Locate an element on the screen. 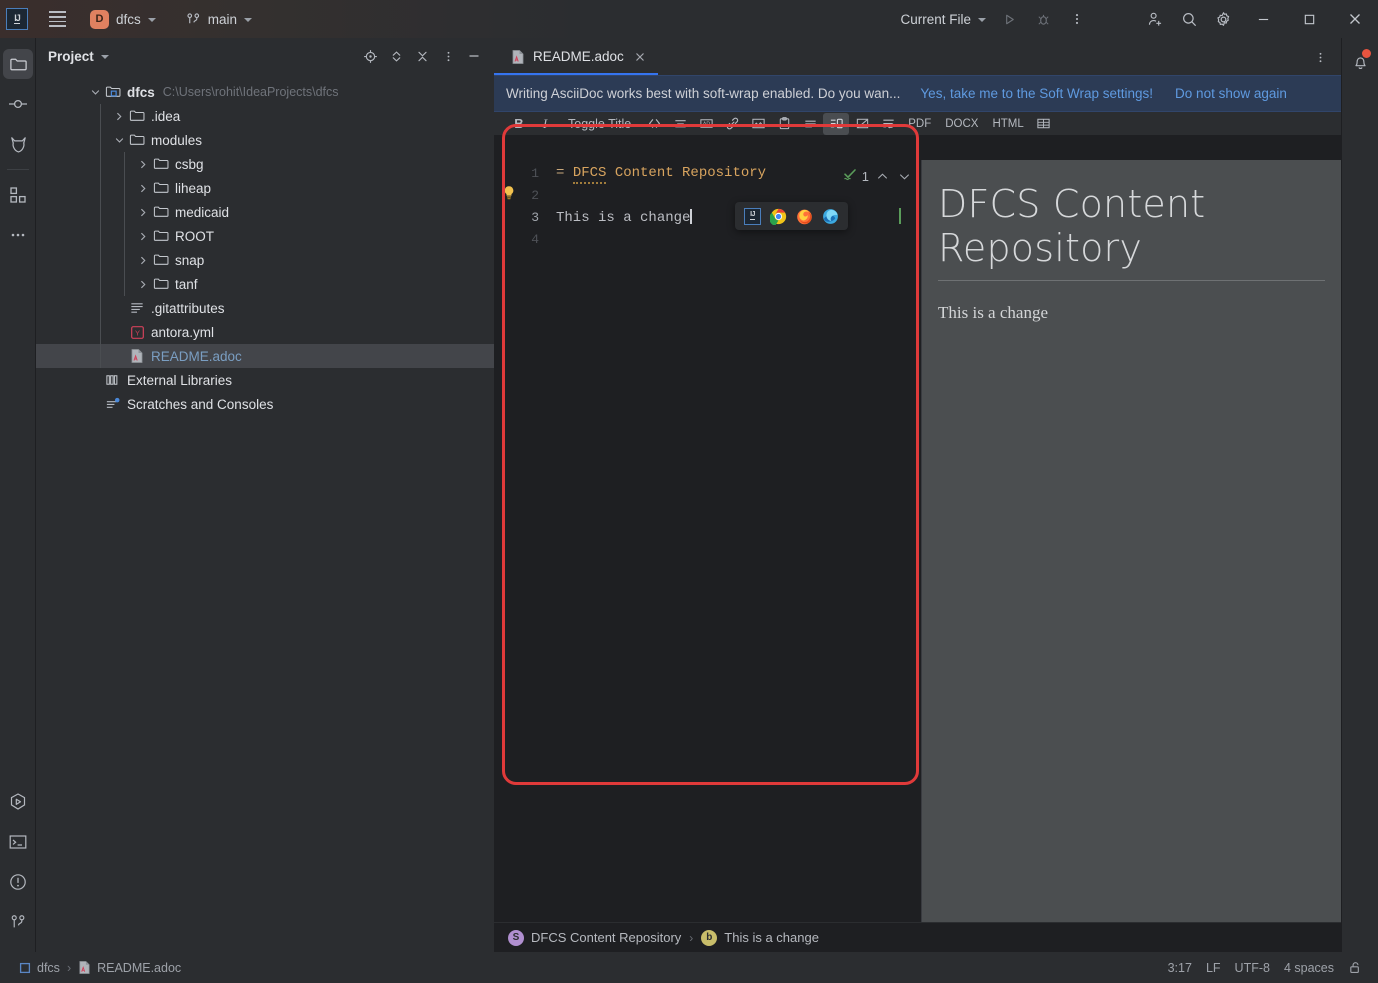 Image resolution: width=1378 pixels, height=983 pixels. more-actions-button is located at coordinates (1077, 19).